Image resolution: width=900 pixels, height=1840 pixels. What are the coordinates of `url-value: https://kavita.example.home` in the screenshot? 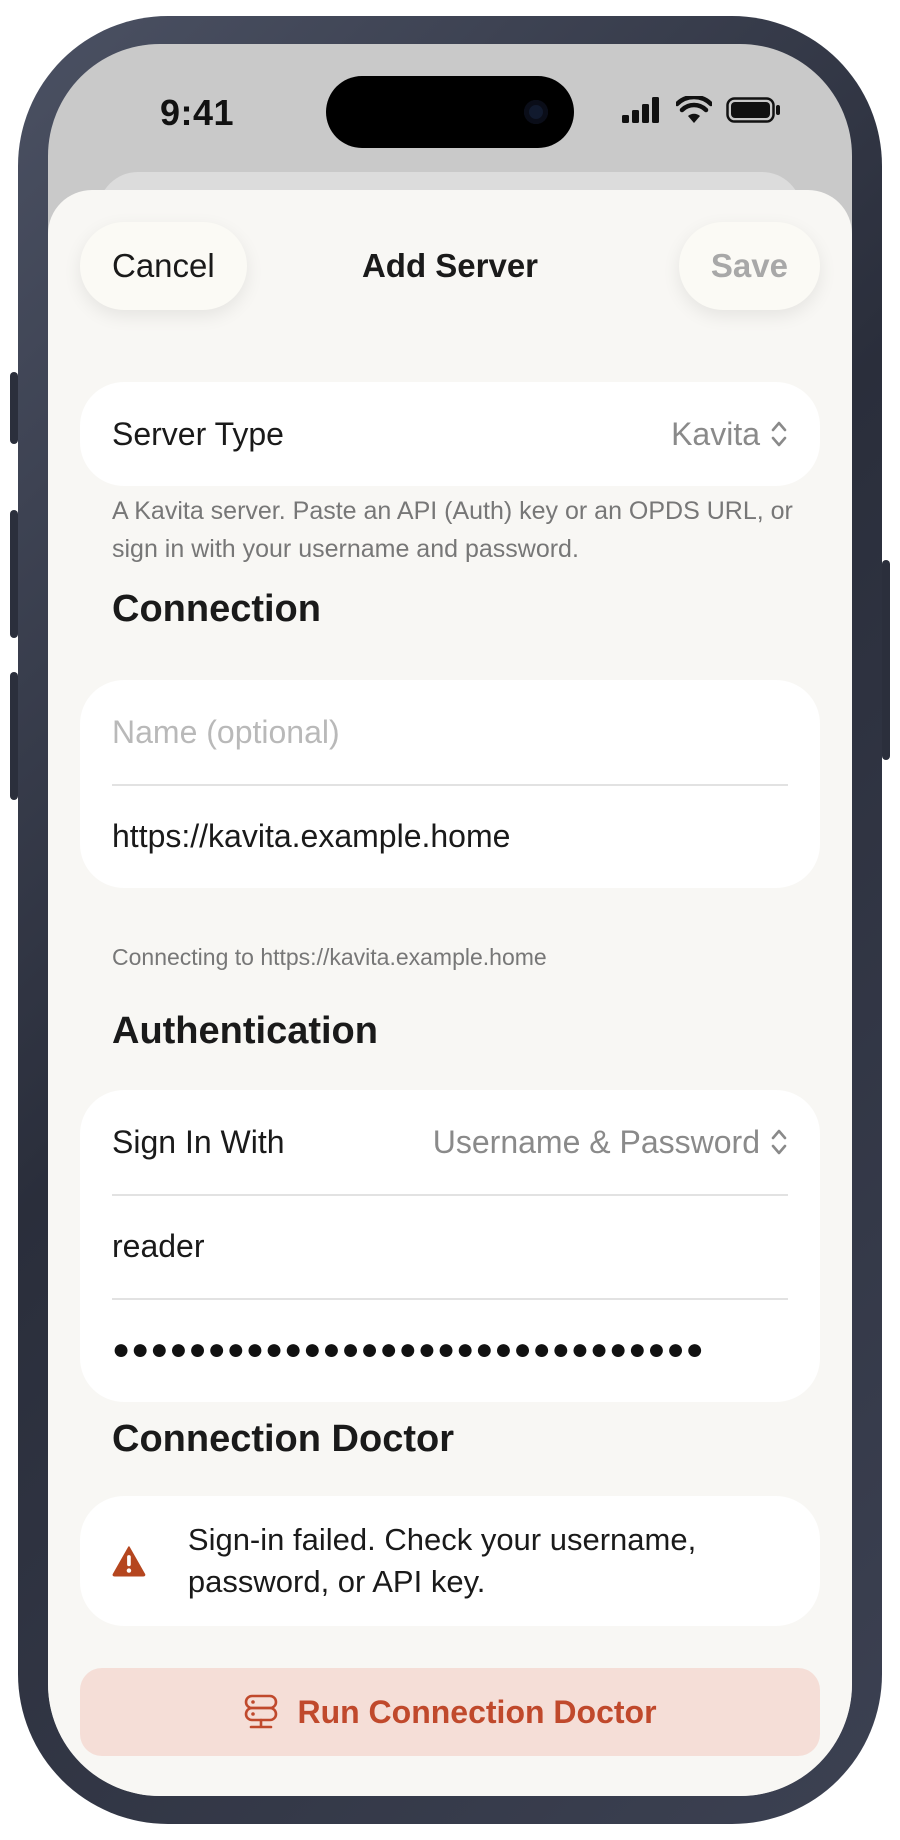 It's located at (311, 835).